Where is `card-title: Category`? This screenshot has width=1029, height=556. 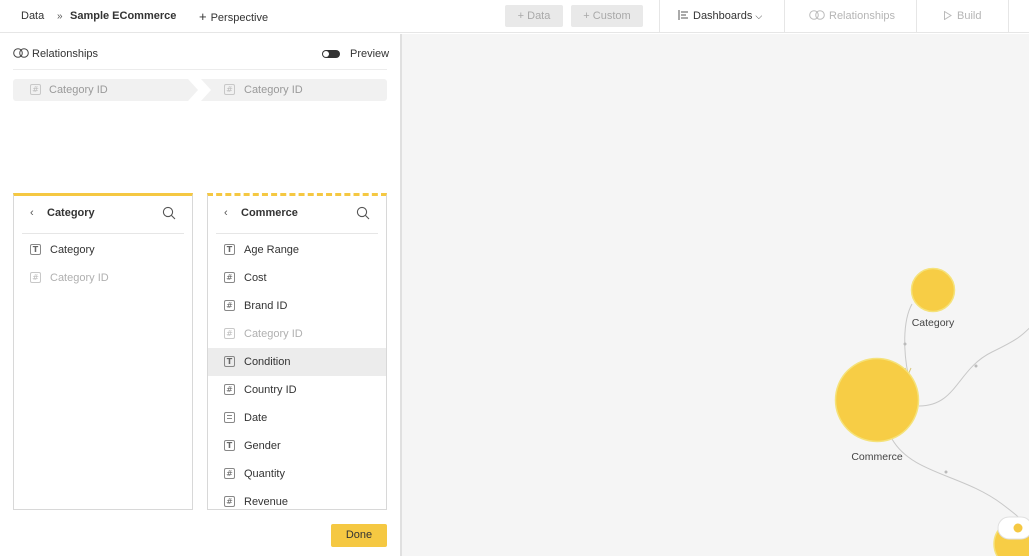
card-title: Category is located at coordinates (71, 213).